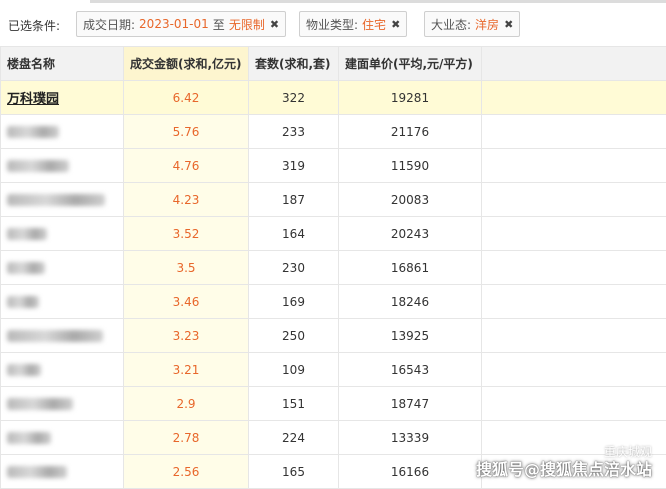 The height and width of the screenshot is (489, 666). What do you see at coordinates (410, 234) in the screenshot?
I see `cell-price: 20243` at bounding box center [410, 234].